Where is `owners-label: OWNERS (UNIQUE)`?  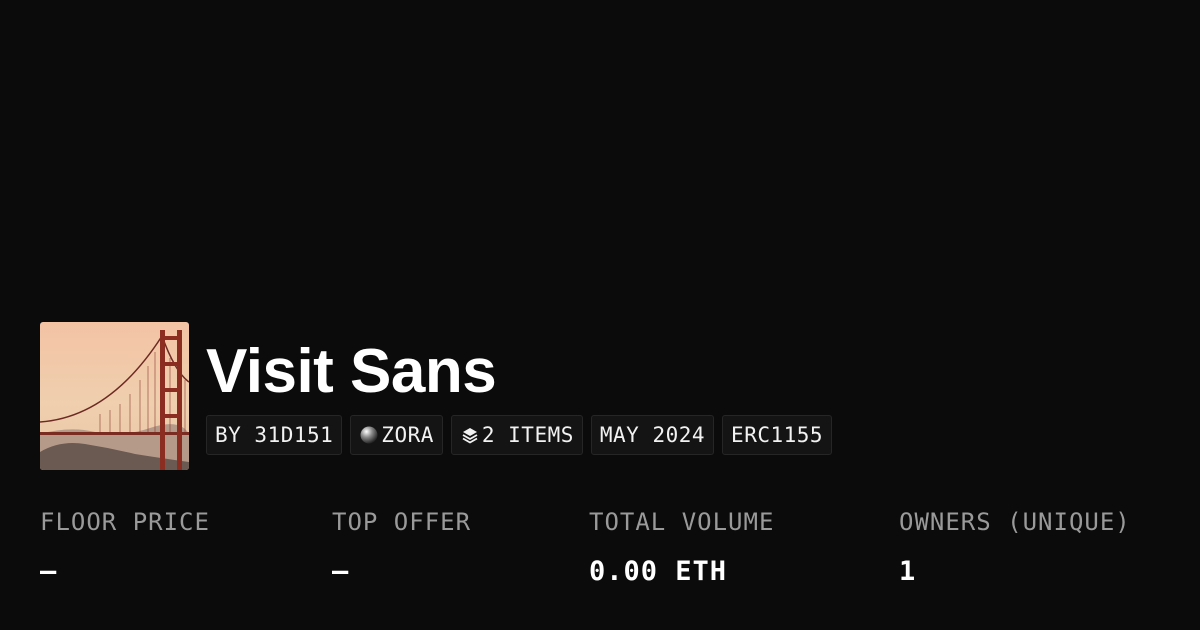 owners-label: OWNERS (UNIQUE) is located at coordinates (1015, 522).